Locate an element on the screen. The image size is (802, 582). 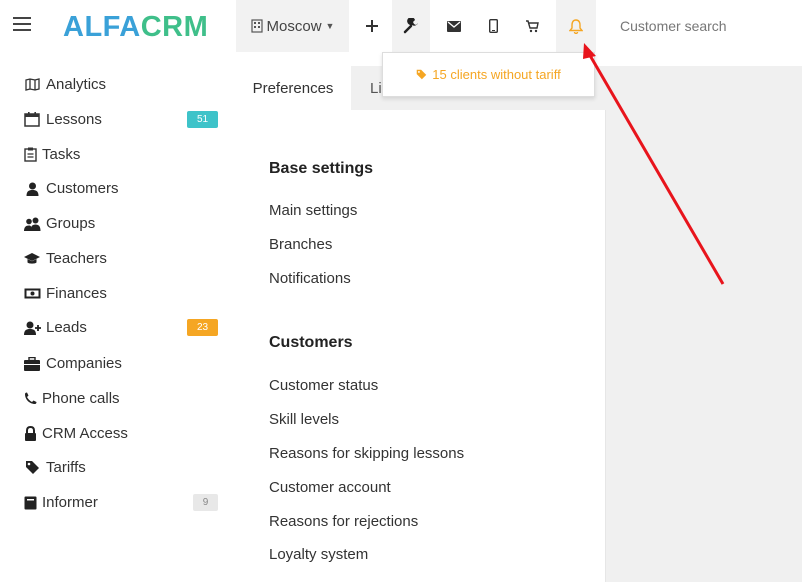
building-icon is located at coordinates (256, 26).